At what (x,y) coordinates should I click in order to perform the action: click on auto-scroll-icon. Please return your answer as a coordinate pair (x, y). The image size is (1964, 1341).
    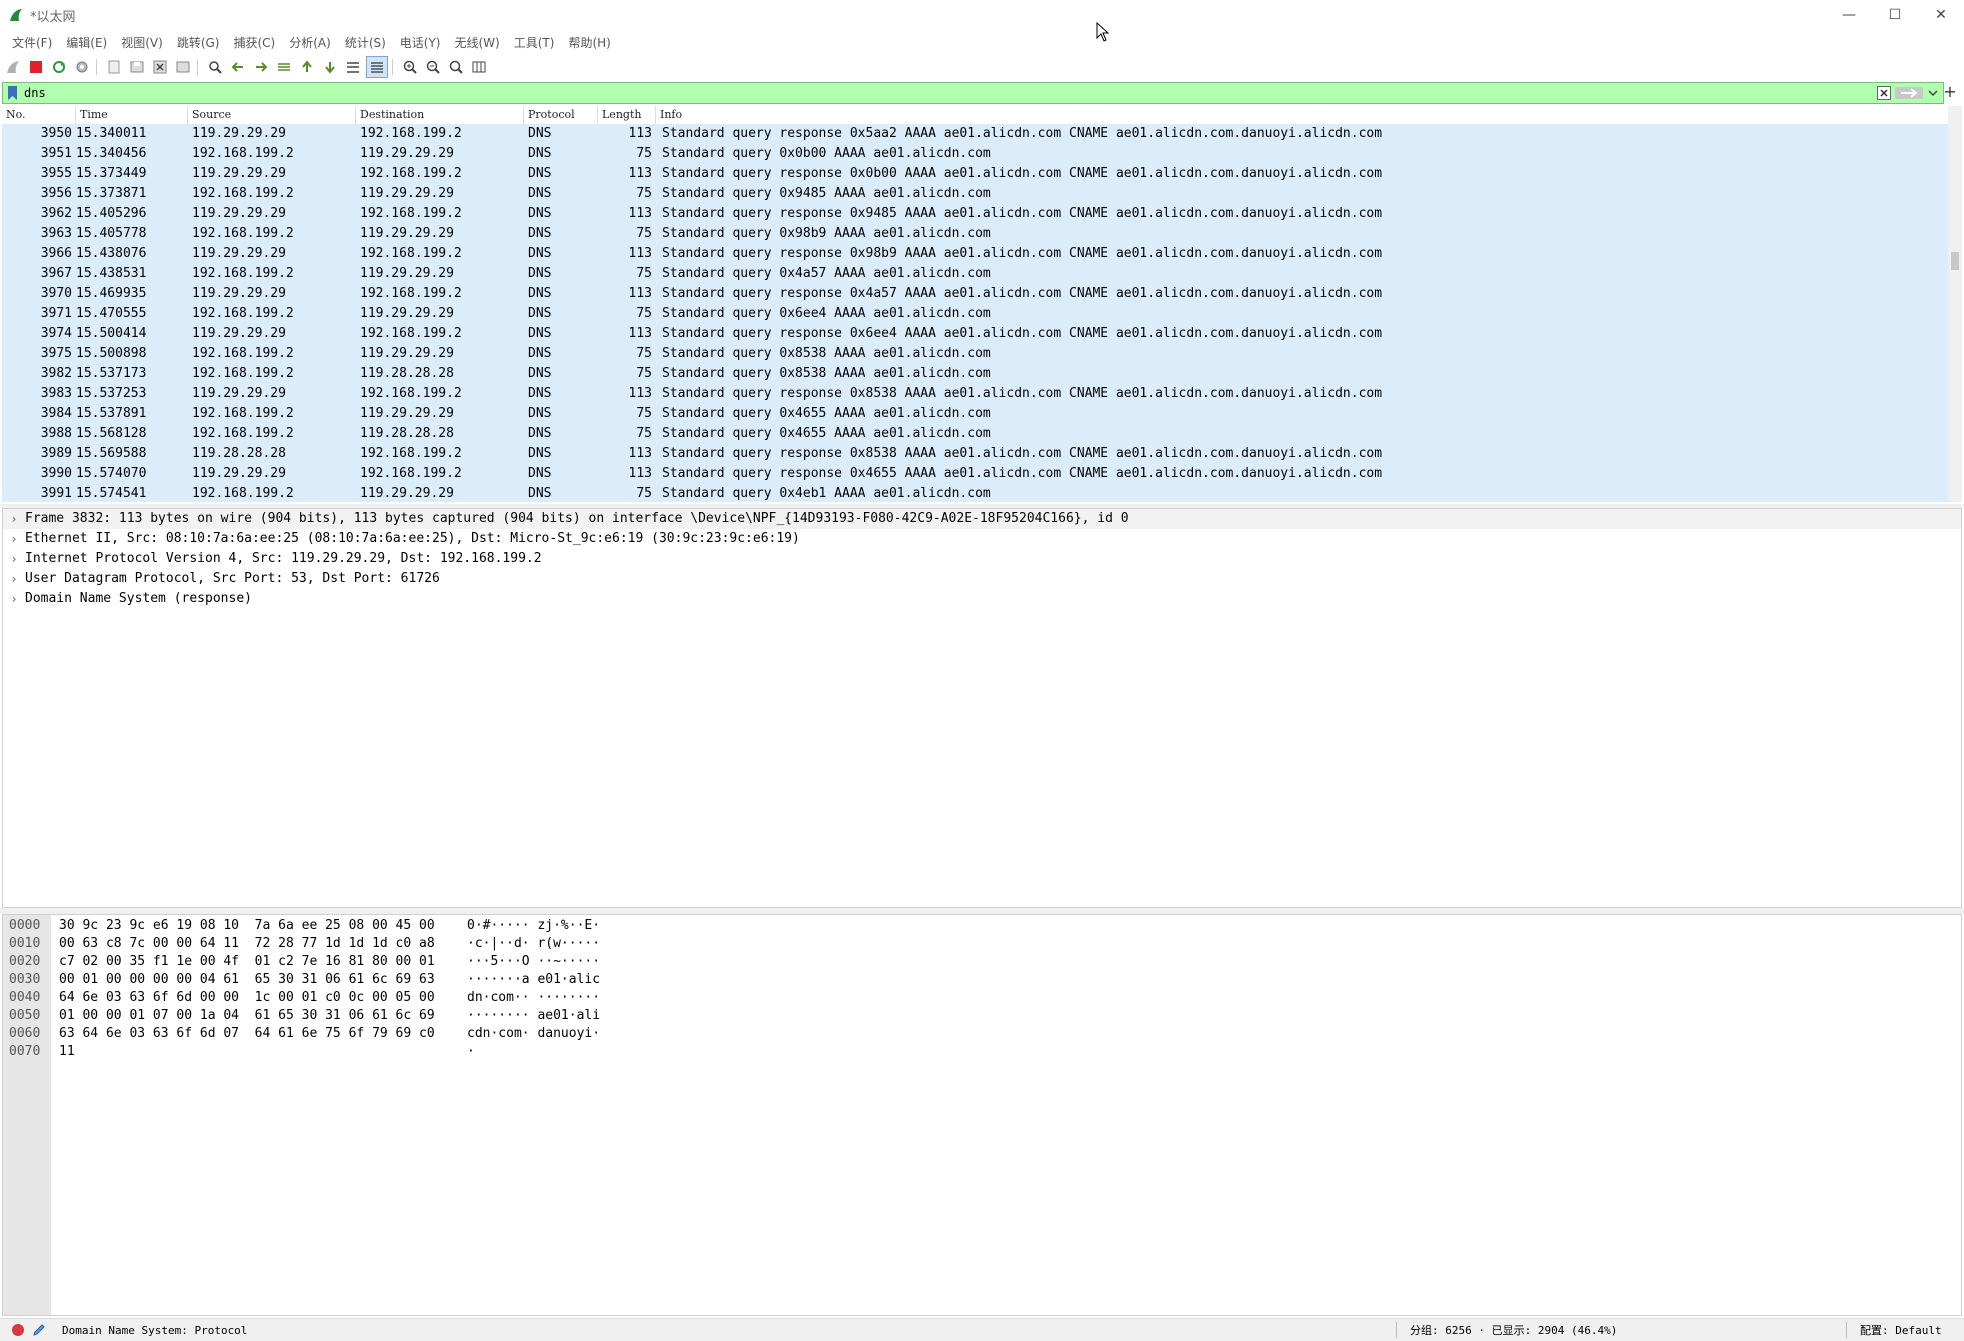
    Looking at the image, I should click on (353, 67).